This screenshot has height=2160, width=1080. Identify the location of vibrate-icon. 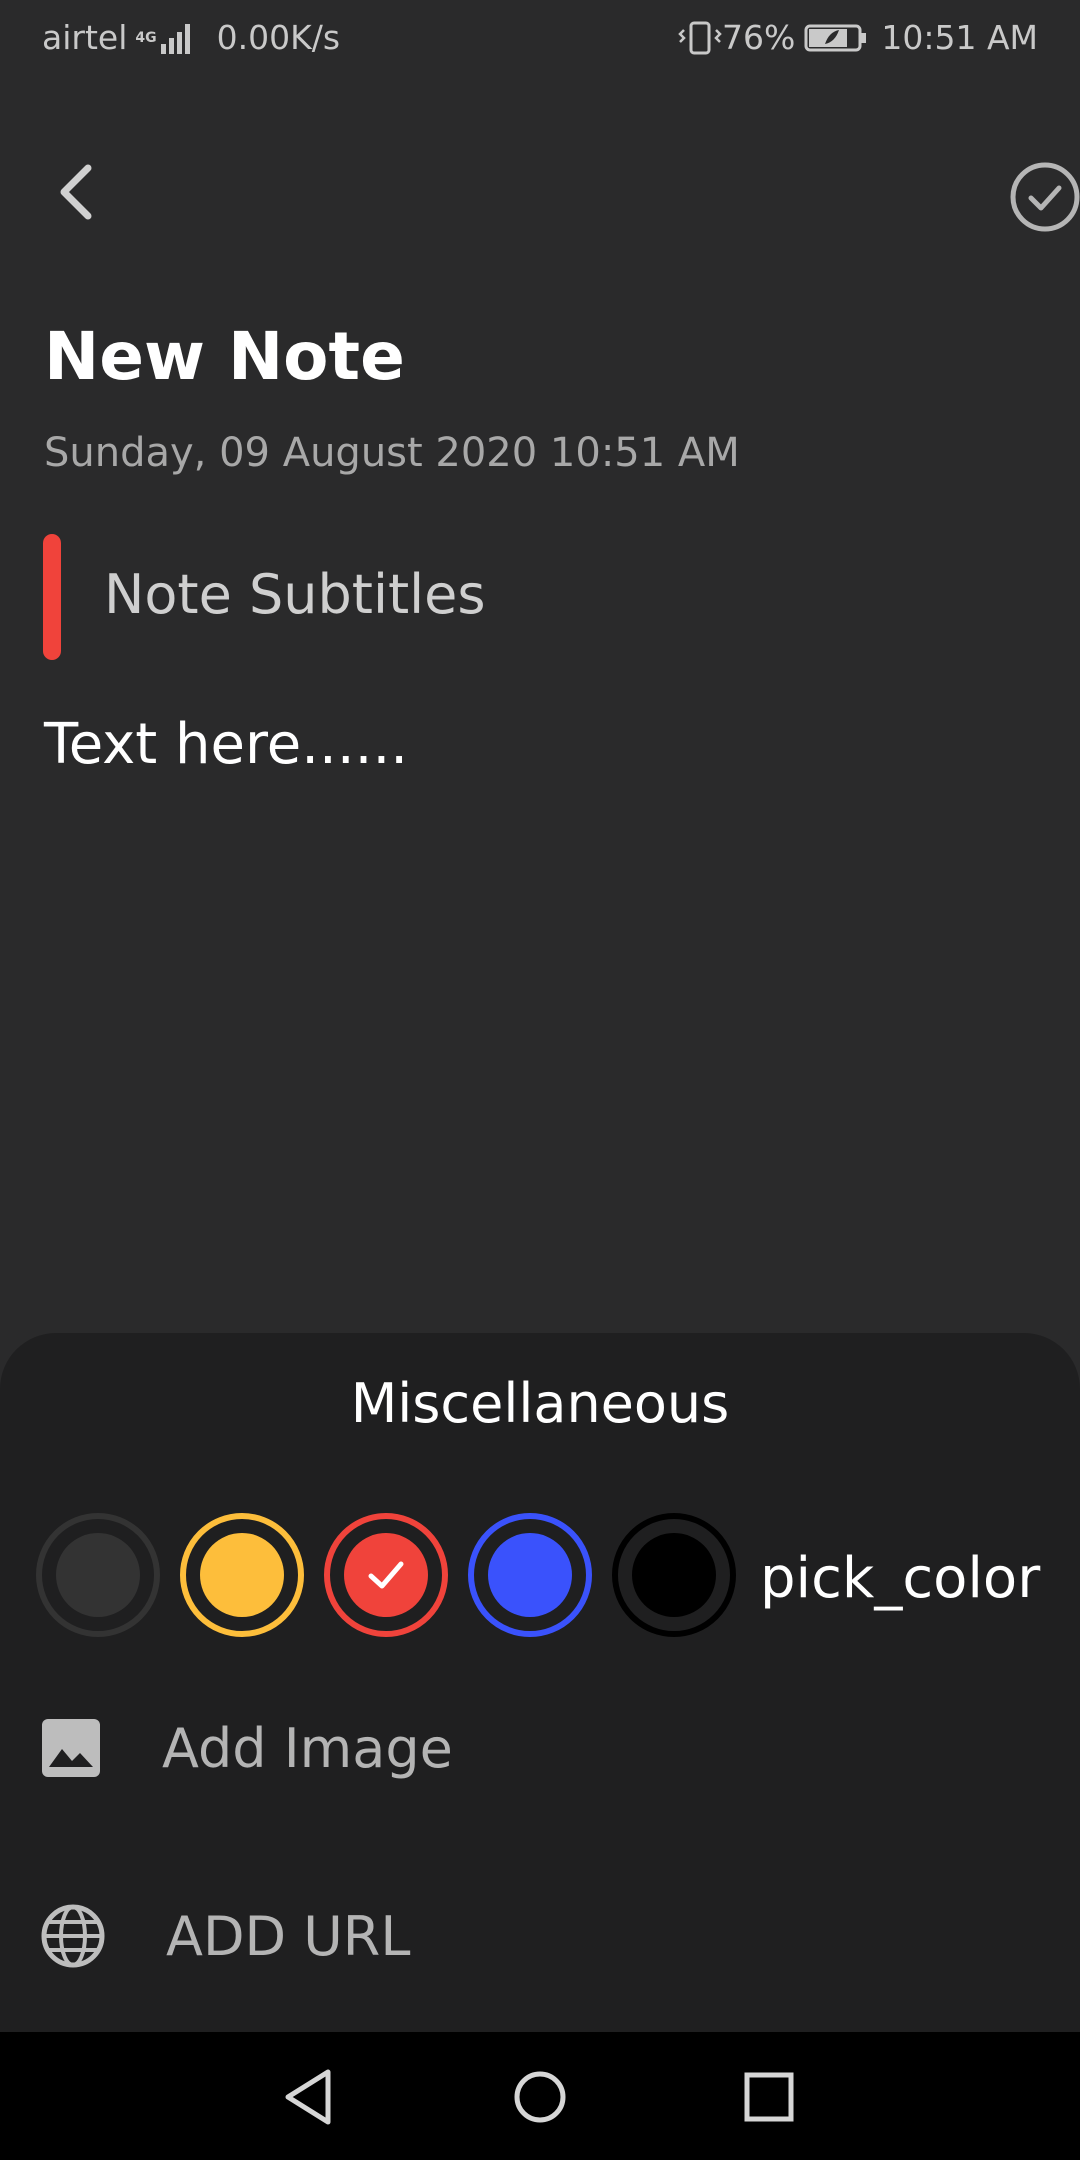
(700, 37).